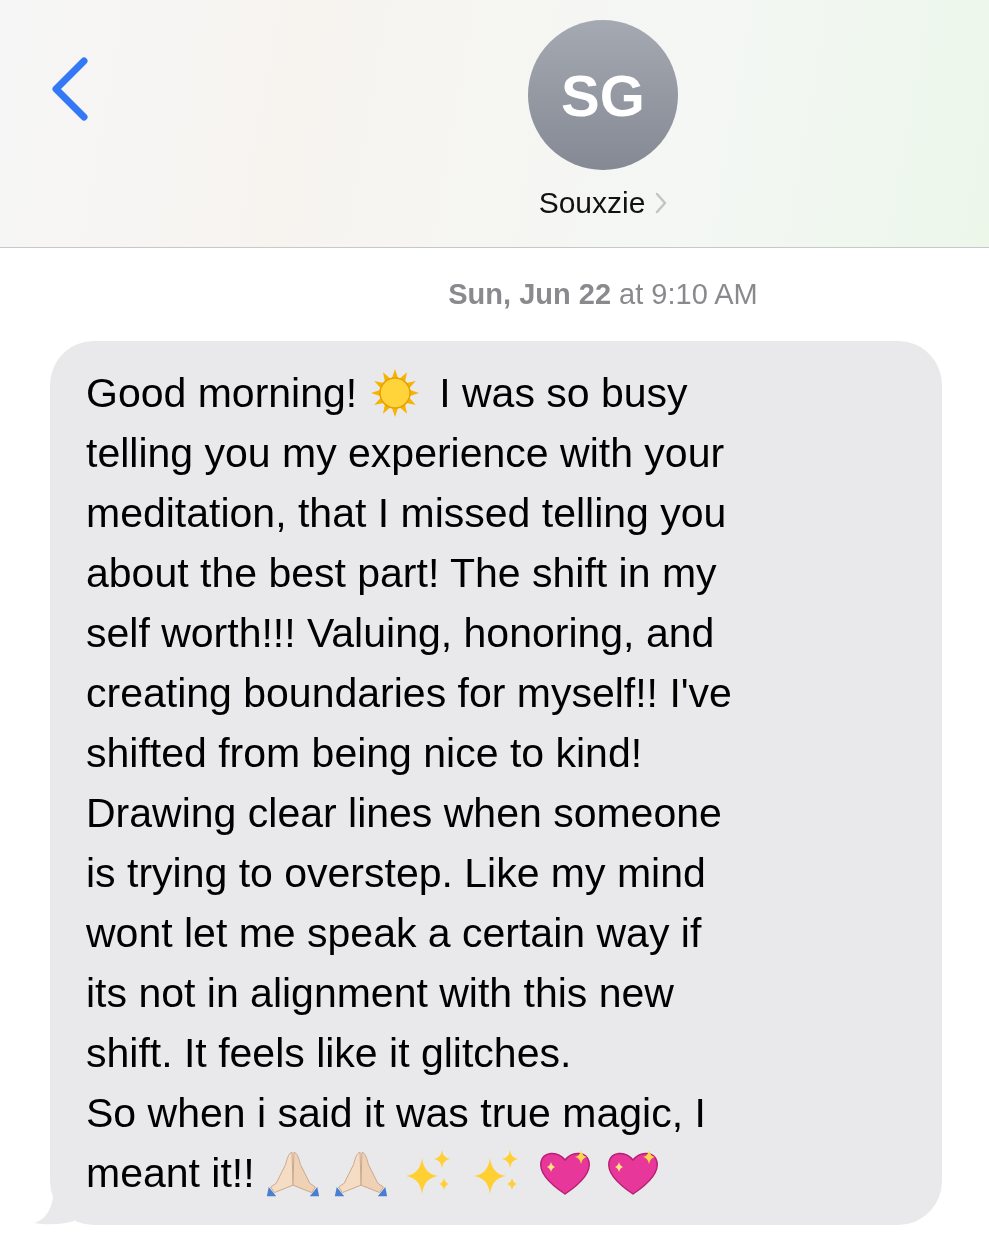 The width and height of the screenshot is (989, 1257). Describe the element at coordinates (400, 633) in the screenshot. I see `message-text: self worth!!! Valuing, honoring, and` at that location.